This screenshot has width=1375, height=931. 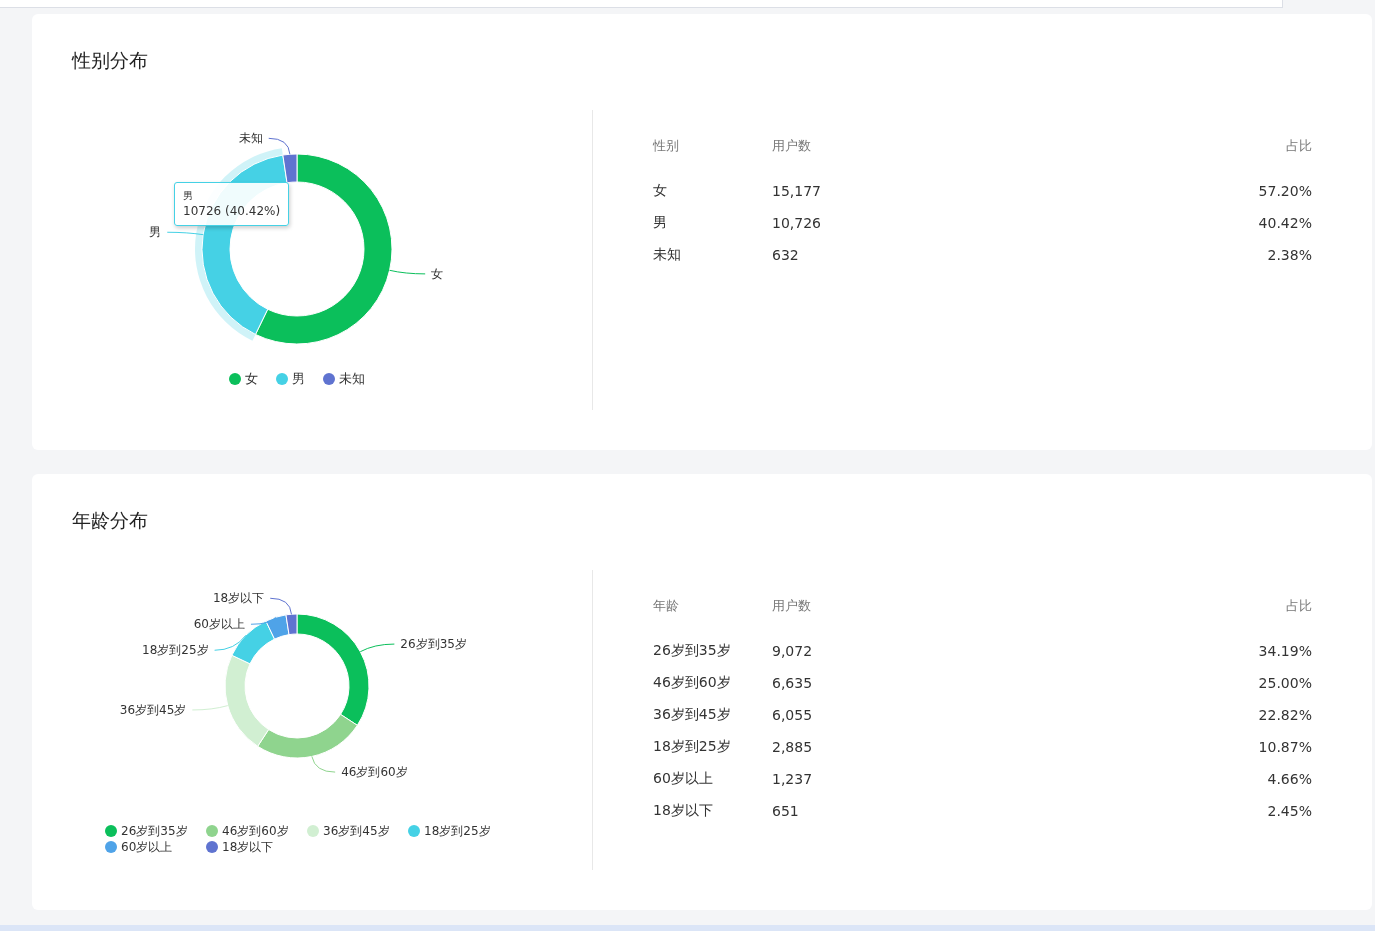 I want to click on slice-label: 男, so click(x=155, y=232).